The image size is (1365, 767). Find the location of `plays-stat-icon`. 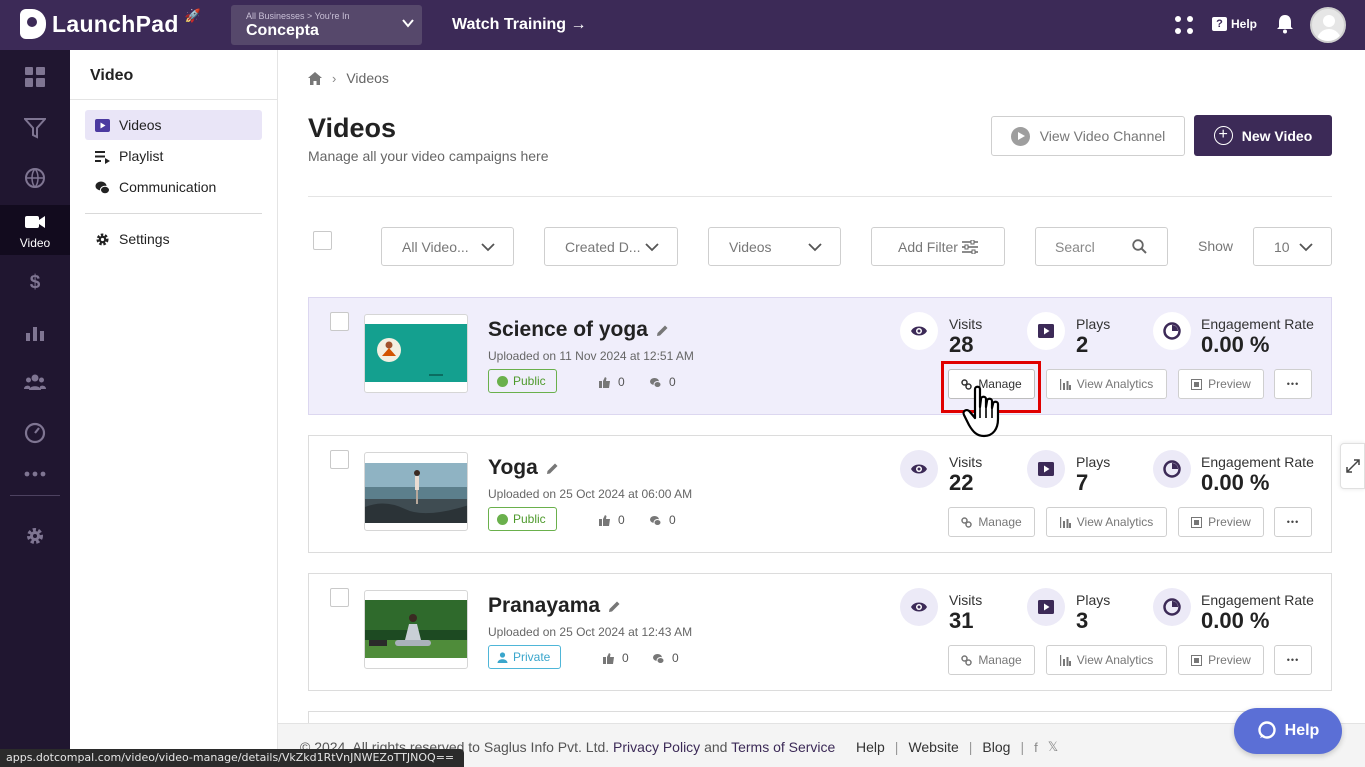

plays-stat-icon is located at coordinates (1046, 607).